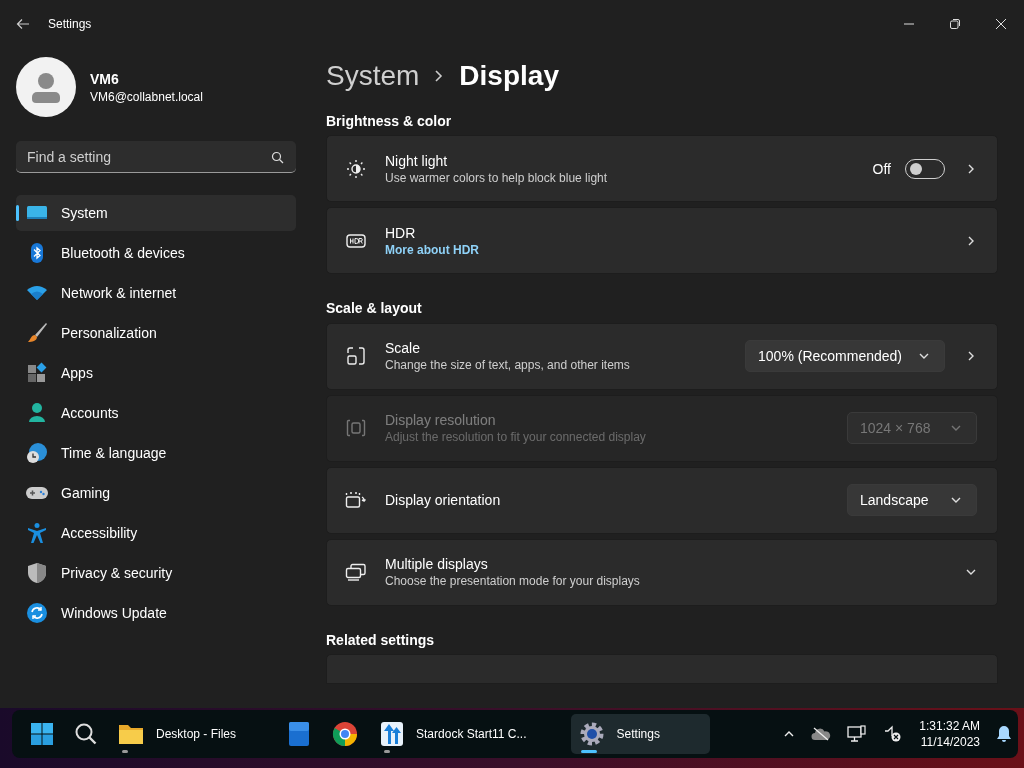 This screenshot has width=1024, height=768. I want to click on nav-item: Network & internet, so click(156, 293).